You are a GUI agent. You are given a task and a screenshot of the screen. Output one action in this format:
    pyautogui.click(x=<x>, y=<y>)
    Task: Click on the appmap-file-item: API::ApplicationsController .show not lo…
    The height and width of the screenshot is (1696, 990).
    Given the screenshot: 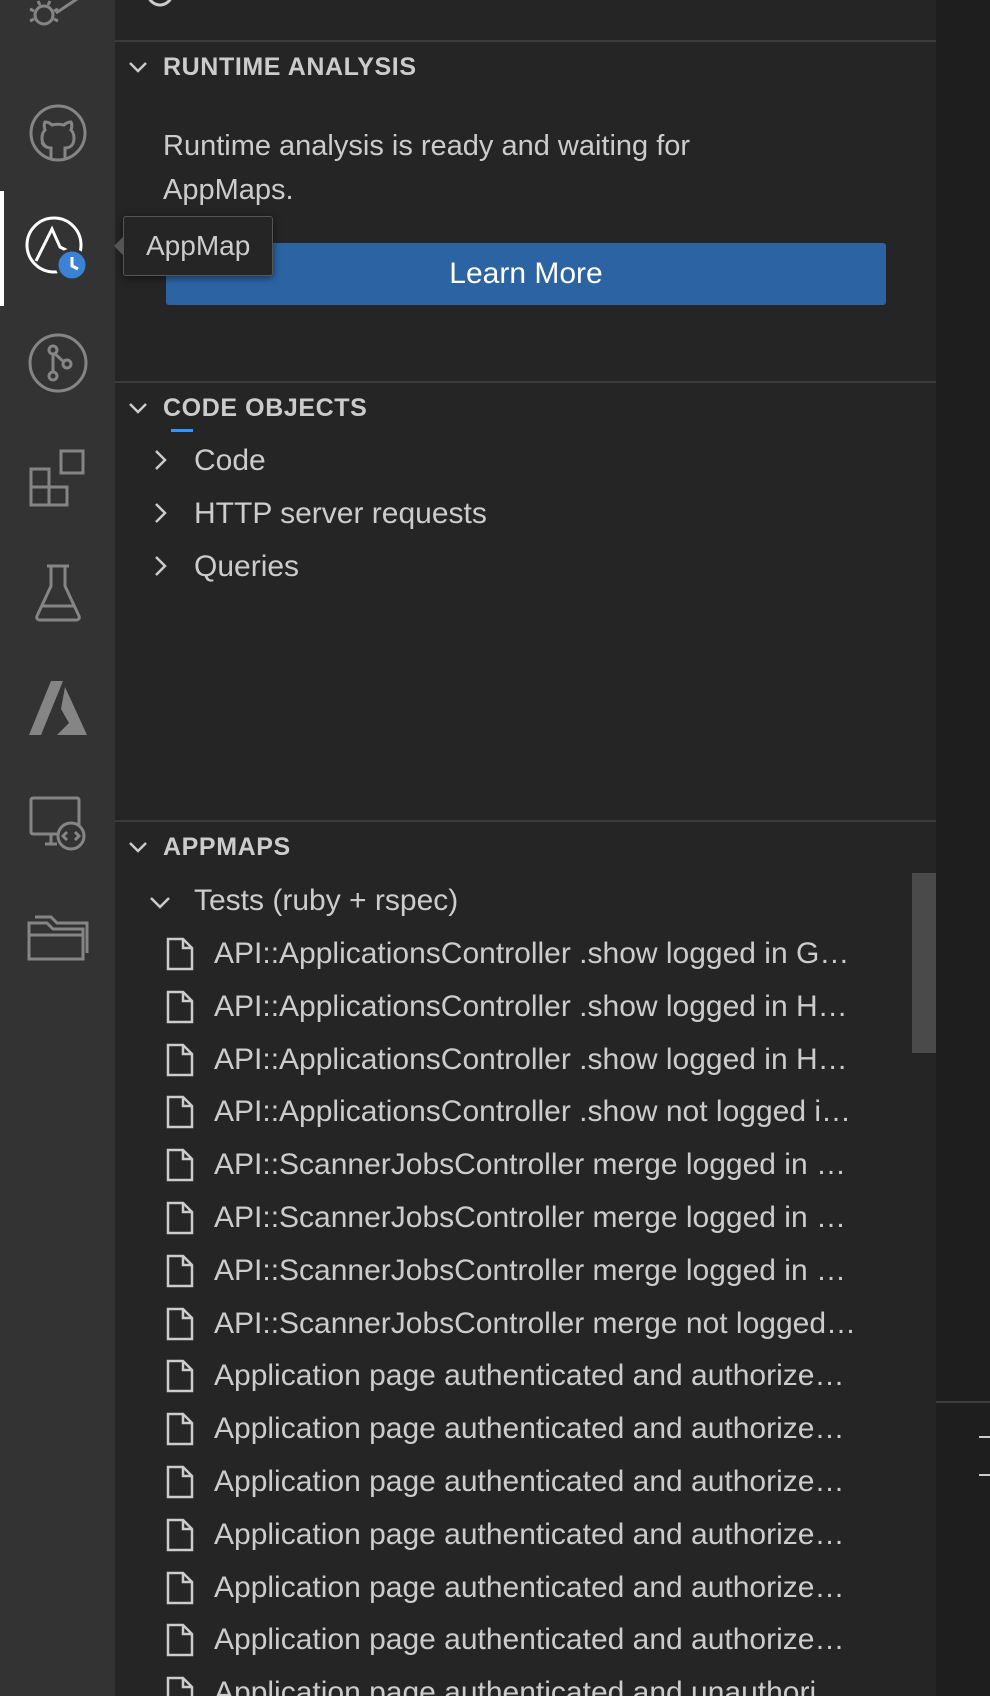 What is the action you would take?
    pyautogui.click(x=525, y=1111)
    